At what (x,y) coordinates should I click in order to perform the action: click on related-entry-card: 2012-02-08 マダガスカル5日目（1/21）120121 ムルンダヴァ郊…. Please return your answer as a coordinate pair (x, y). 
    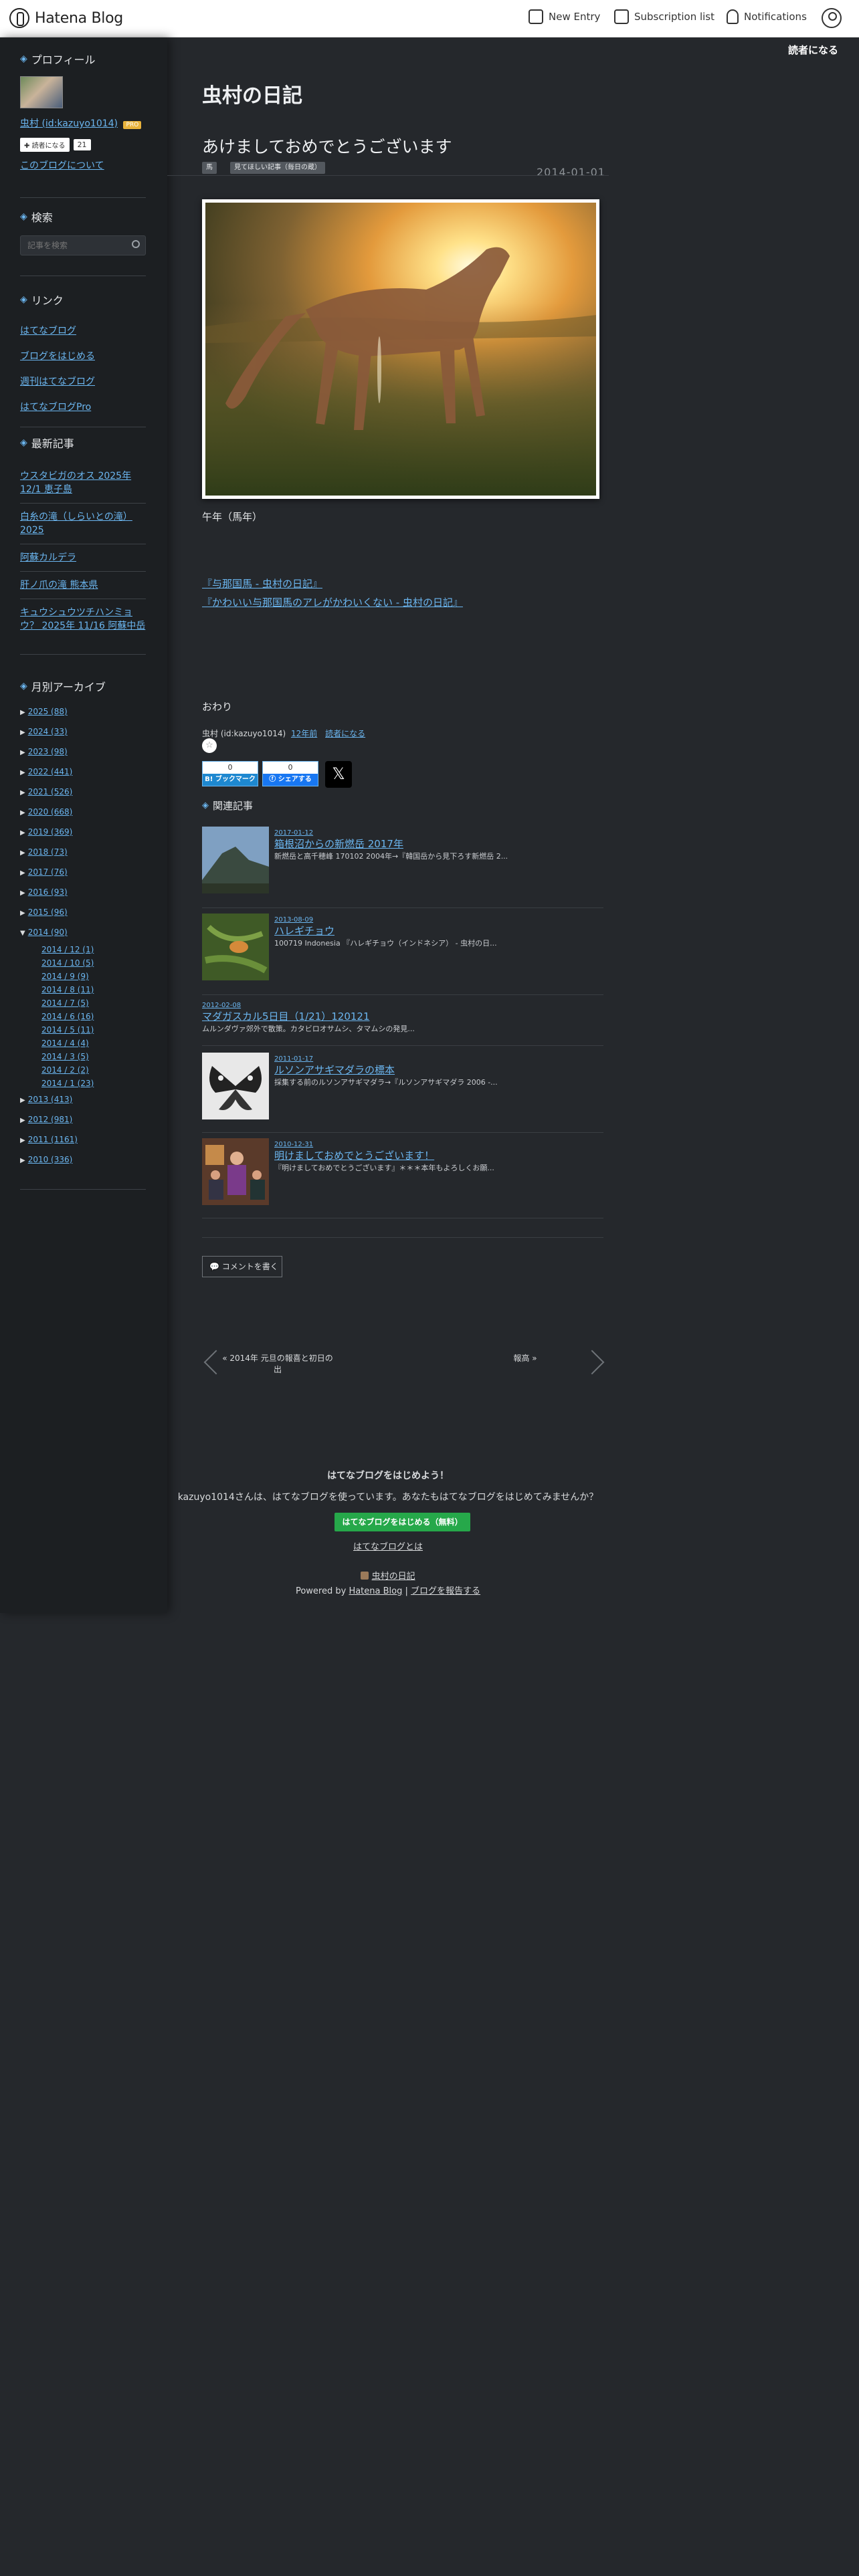
    Looking at the image, I should click on (402, 1023).